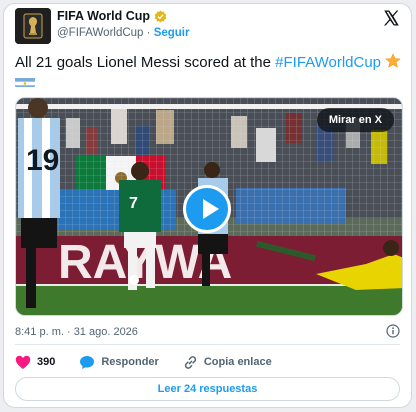 Image resolution: width=416 pixels, height=412 pixels. What do you see at coordinates (172, 33) in the screenshot?
I see `follow-button: Seguir` at bounding box center [172, 33].